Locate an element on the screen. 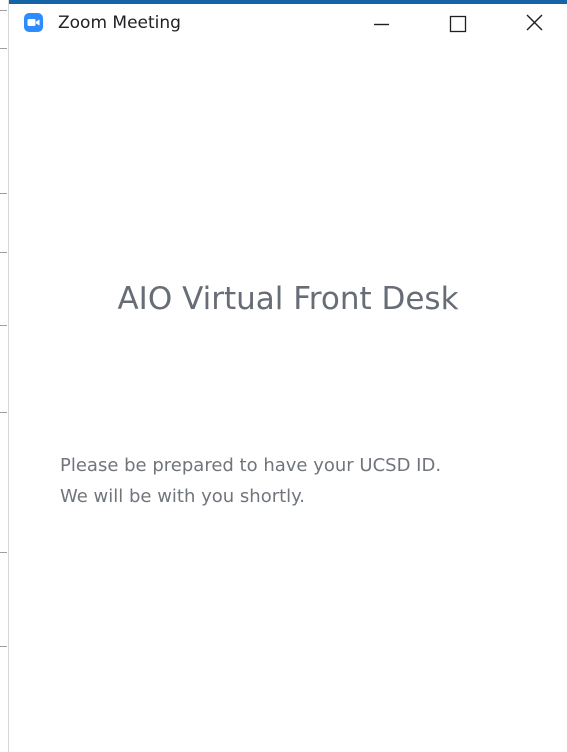  window-title: Zoom Meeting is located at coordinates (119, 23).